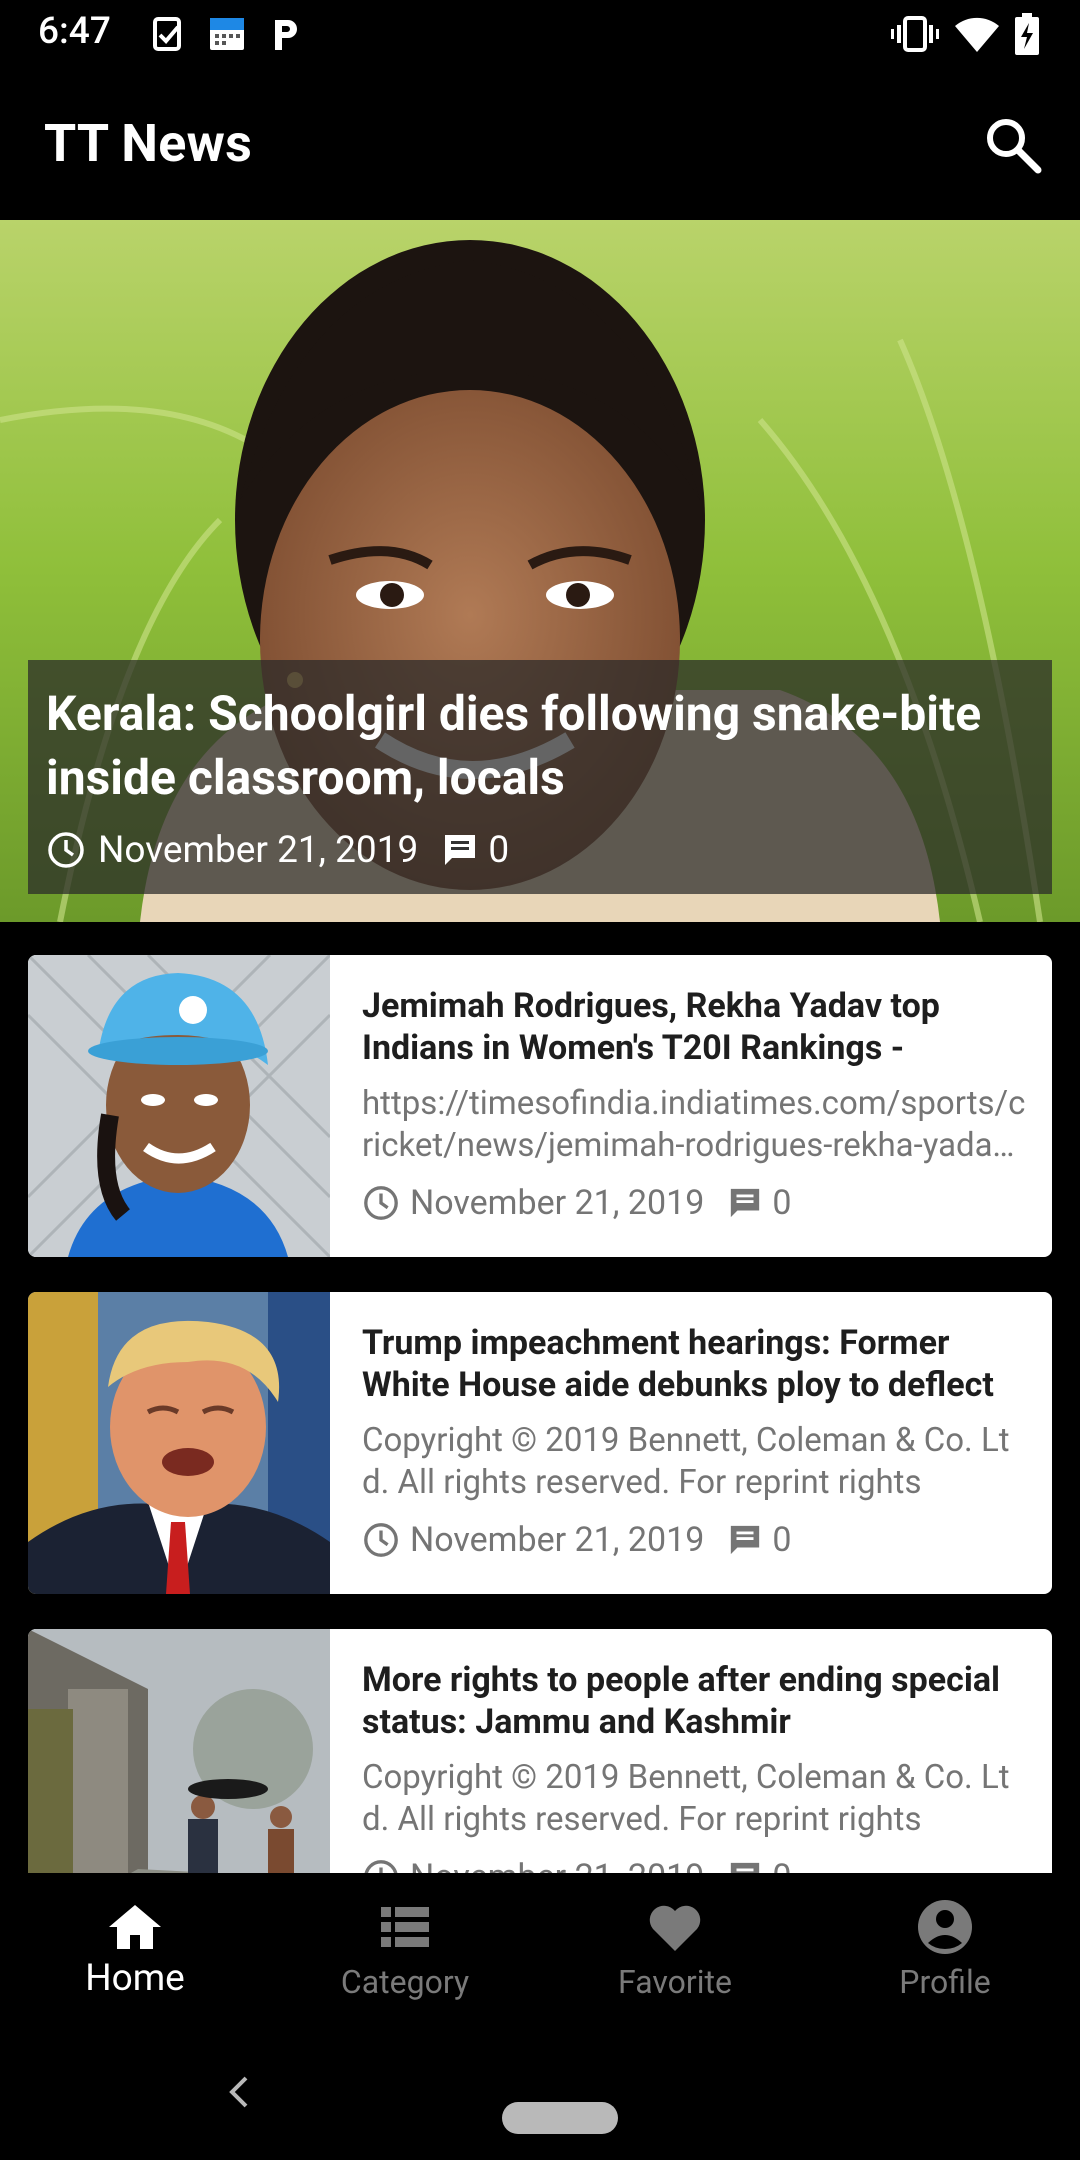 The height and width of the screenshot is (2160, 1080). What do you see at coordinates (1013, 145) in the screenshot?
I see `search-icon` at bounding box center [1013, 145].